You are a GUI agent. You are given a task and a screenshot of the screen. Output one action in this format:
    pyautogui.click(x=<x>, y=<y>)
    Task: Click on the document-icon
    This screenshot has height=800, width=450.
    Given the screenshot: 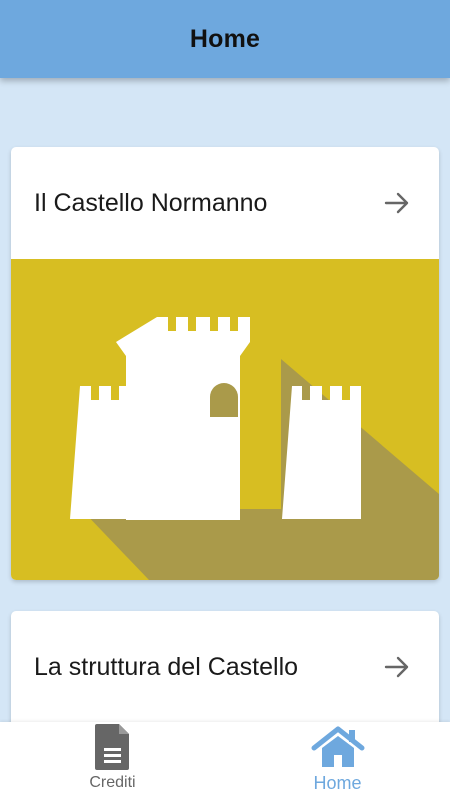 What is the action you would take?
    pyautogui.click(x=113, y=747)
    